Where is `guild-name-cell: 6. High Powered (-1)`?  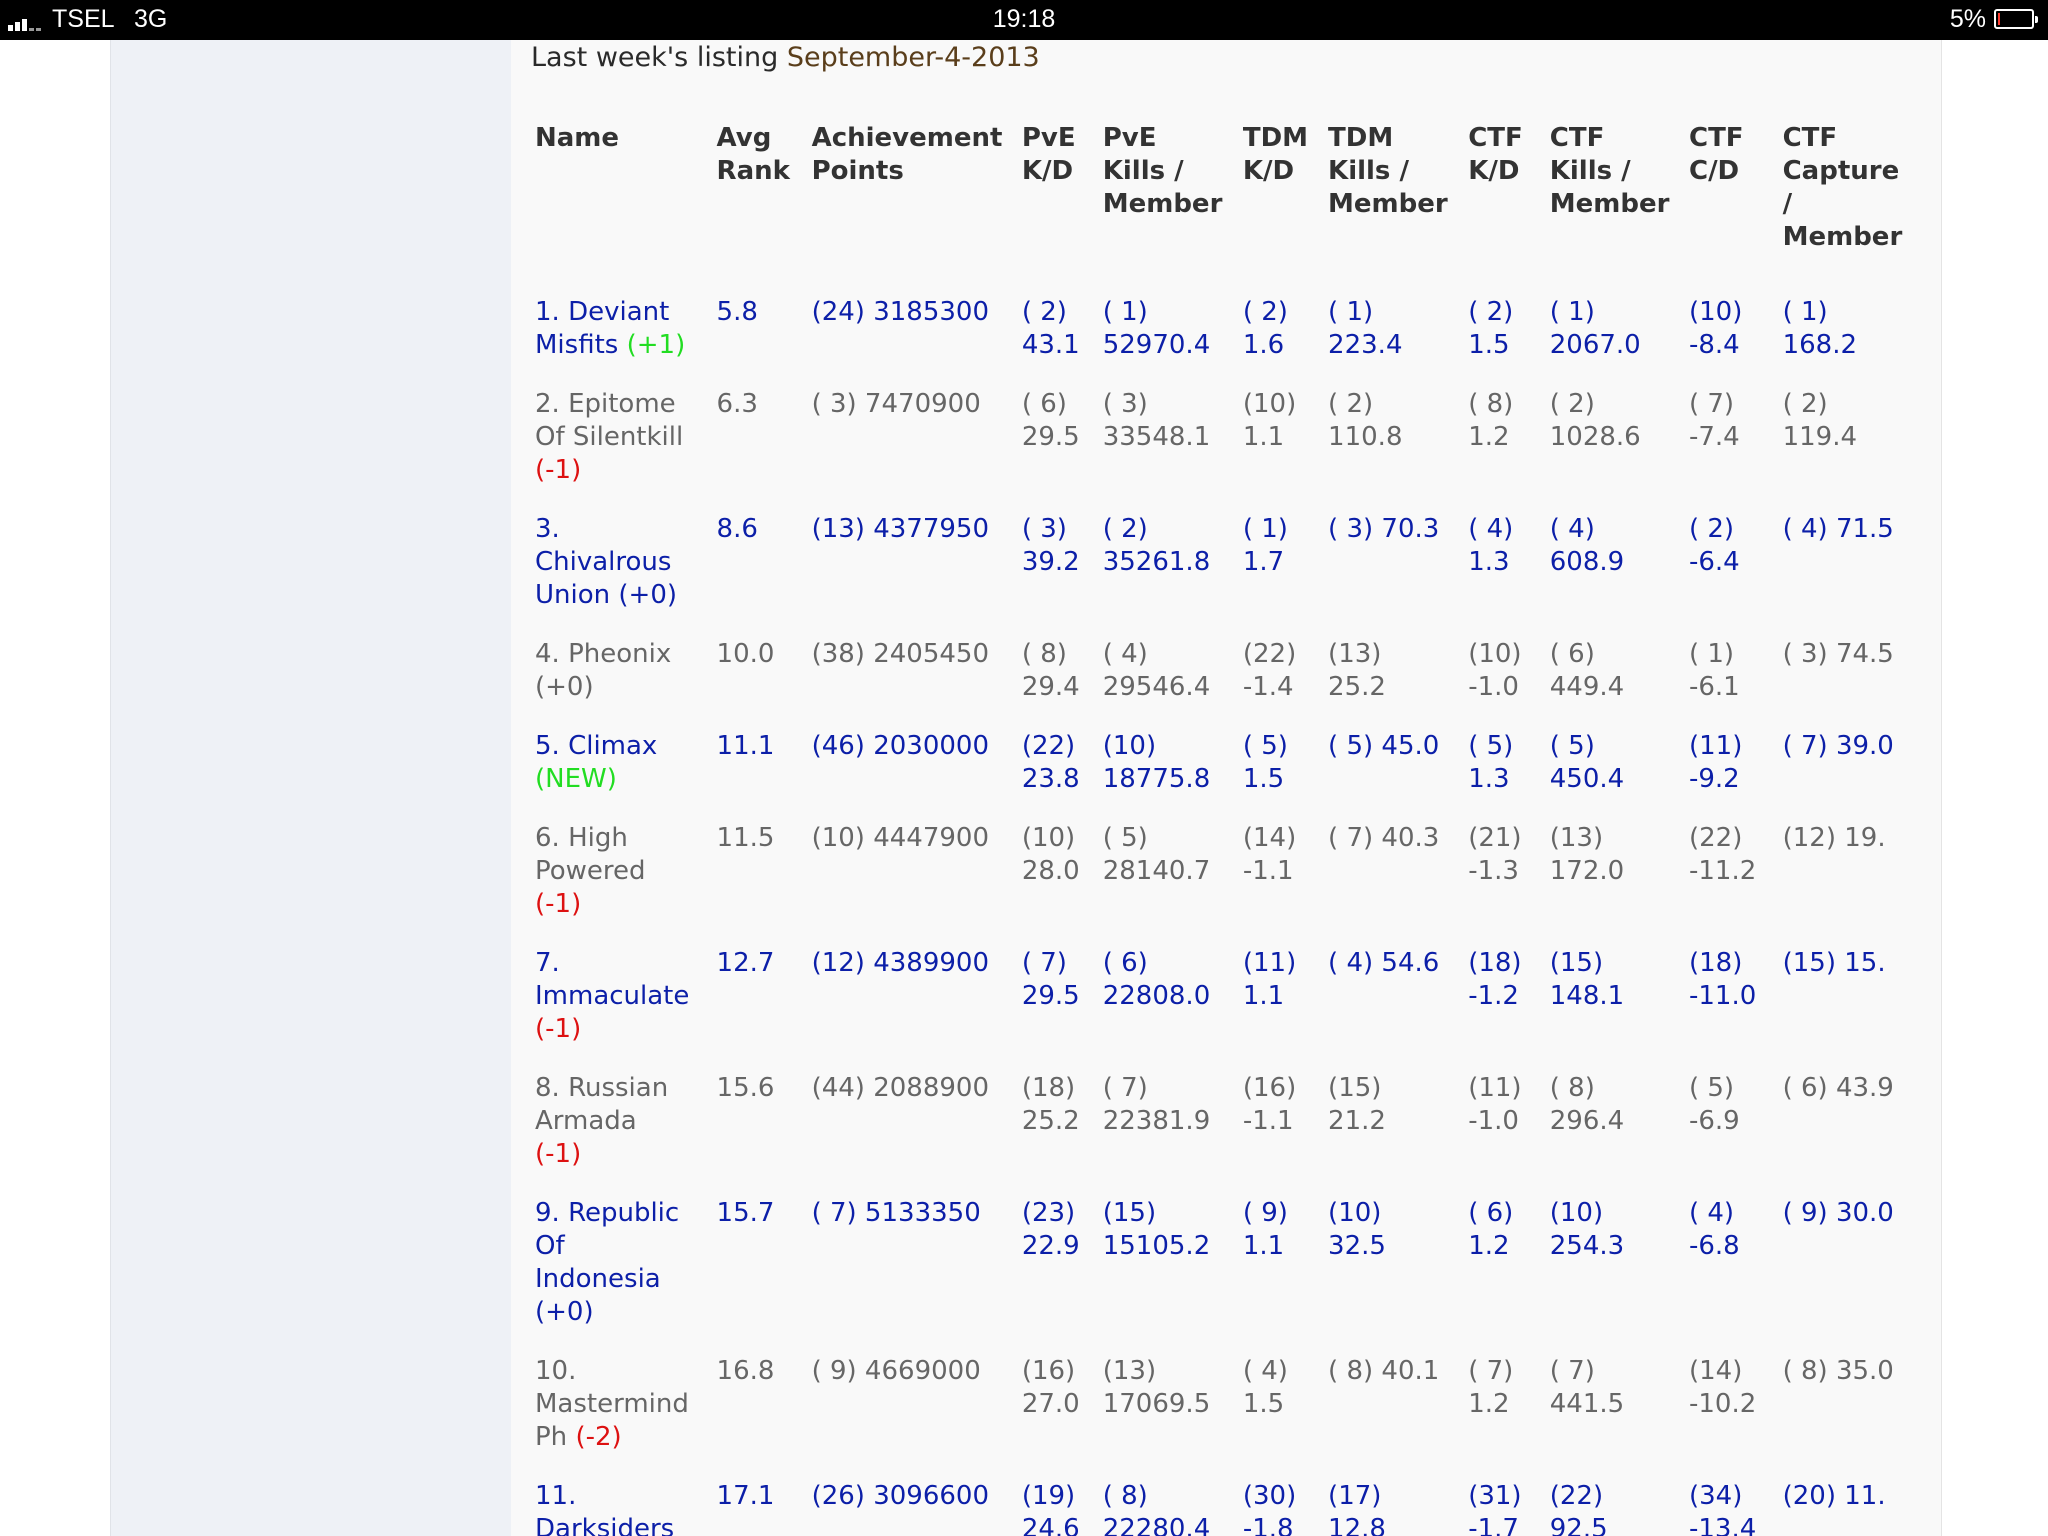
guild-name-cell: 6. High Powered (-1) is located at coordinates (626, 884).